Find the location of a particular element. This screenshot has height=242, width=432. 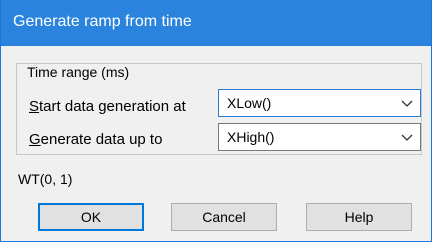

start-data-label: Start data generation at is located at coordinates (107, 106).